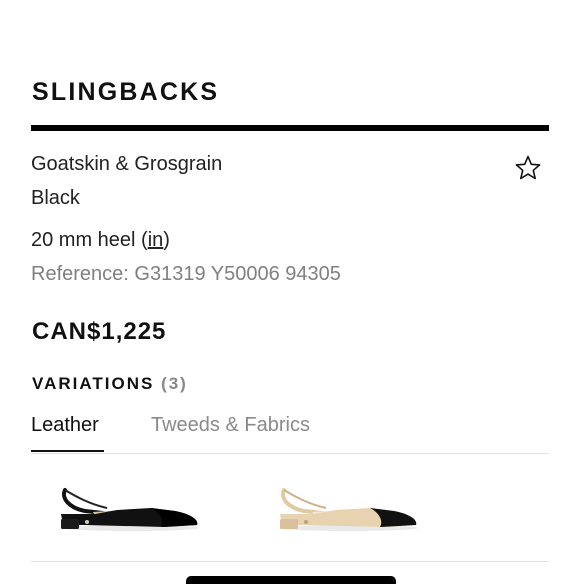 This screenshot has width=580, height=584. I want to click on variations-bottom-divider, so click(290, 561).